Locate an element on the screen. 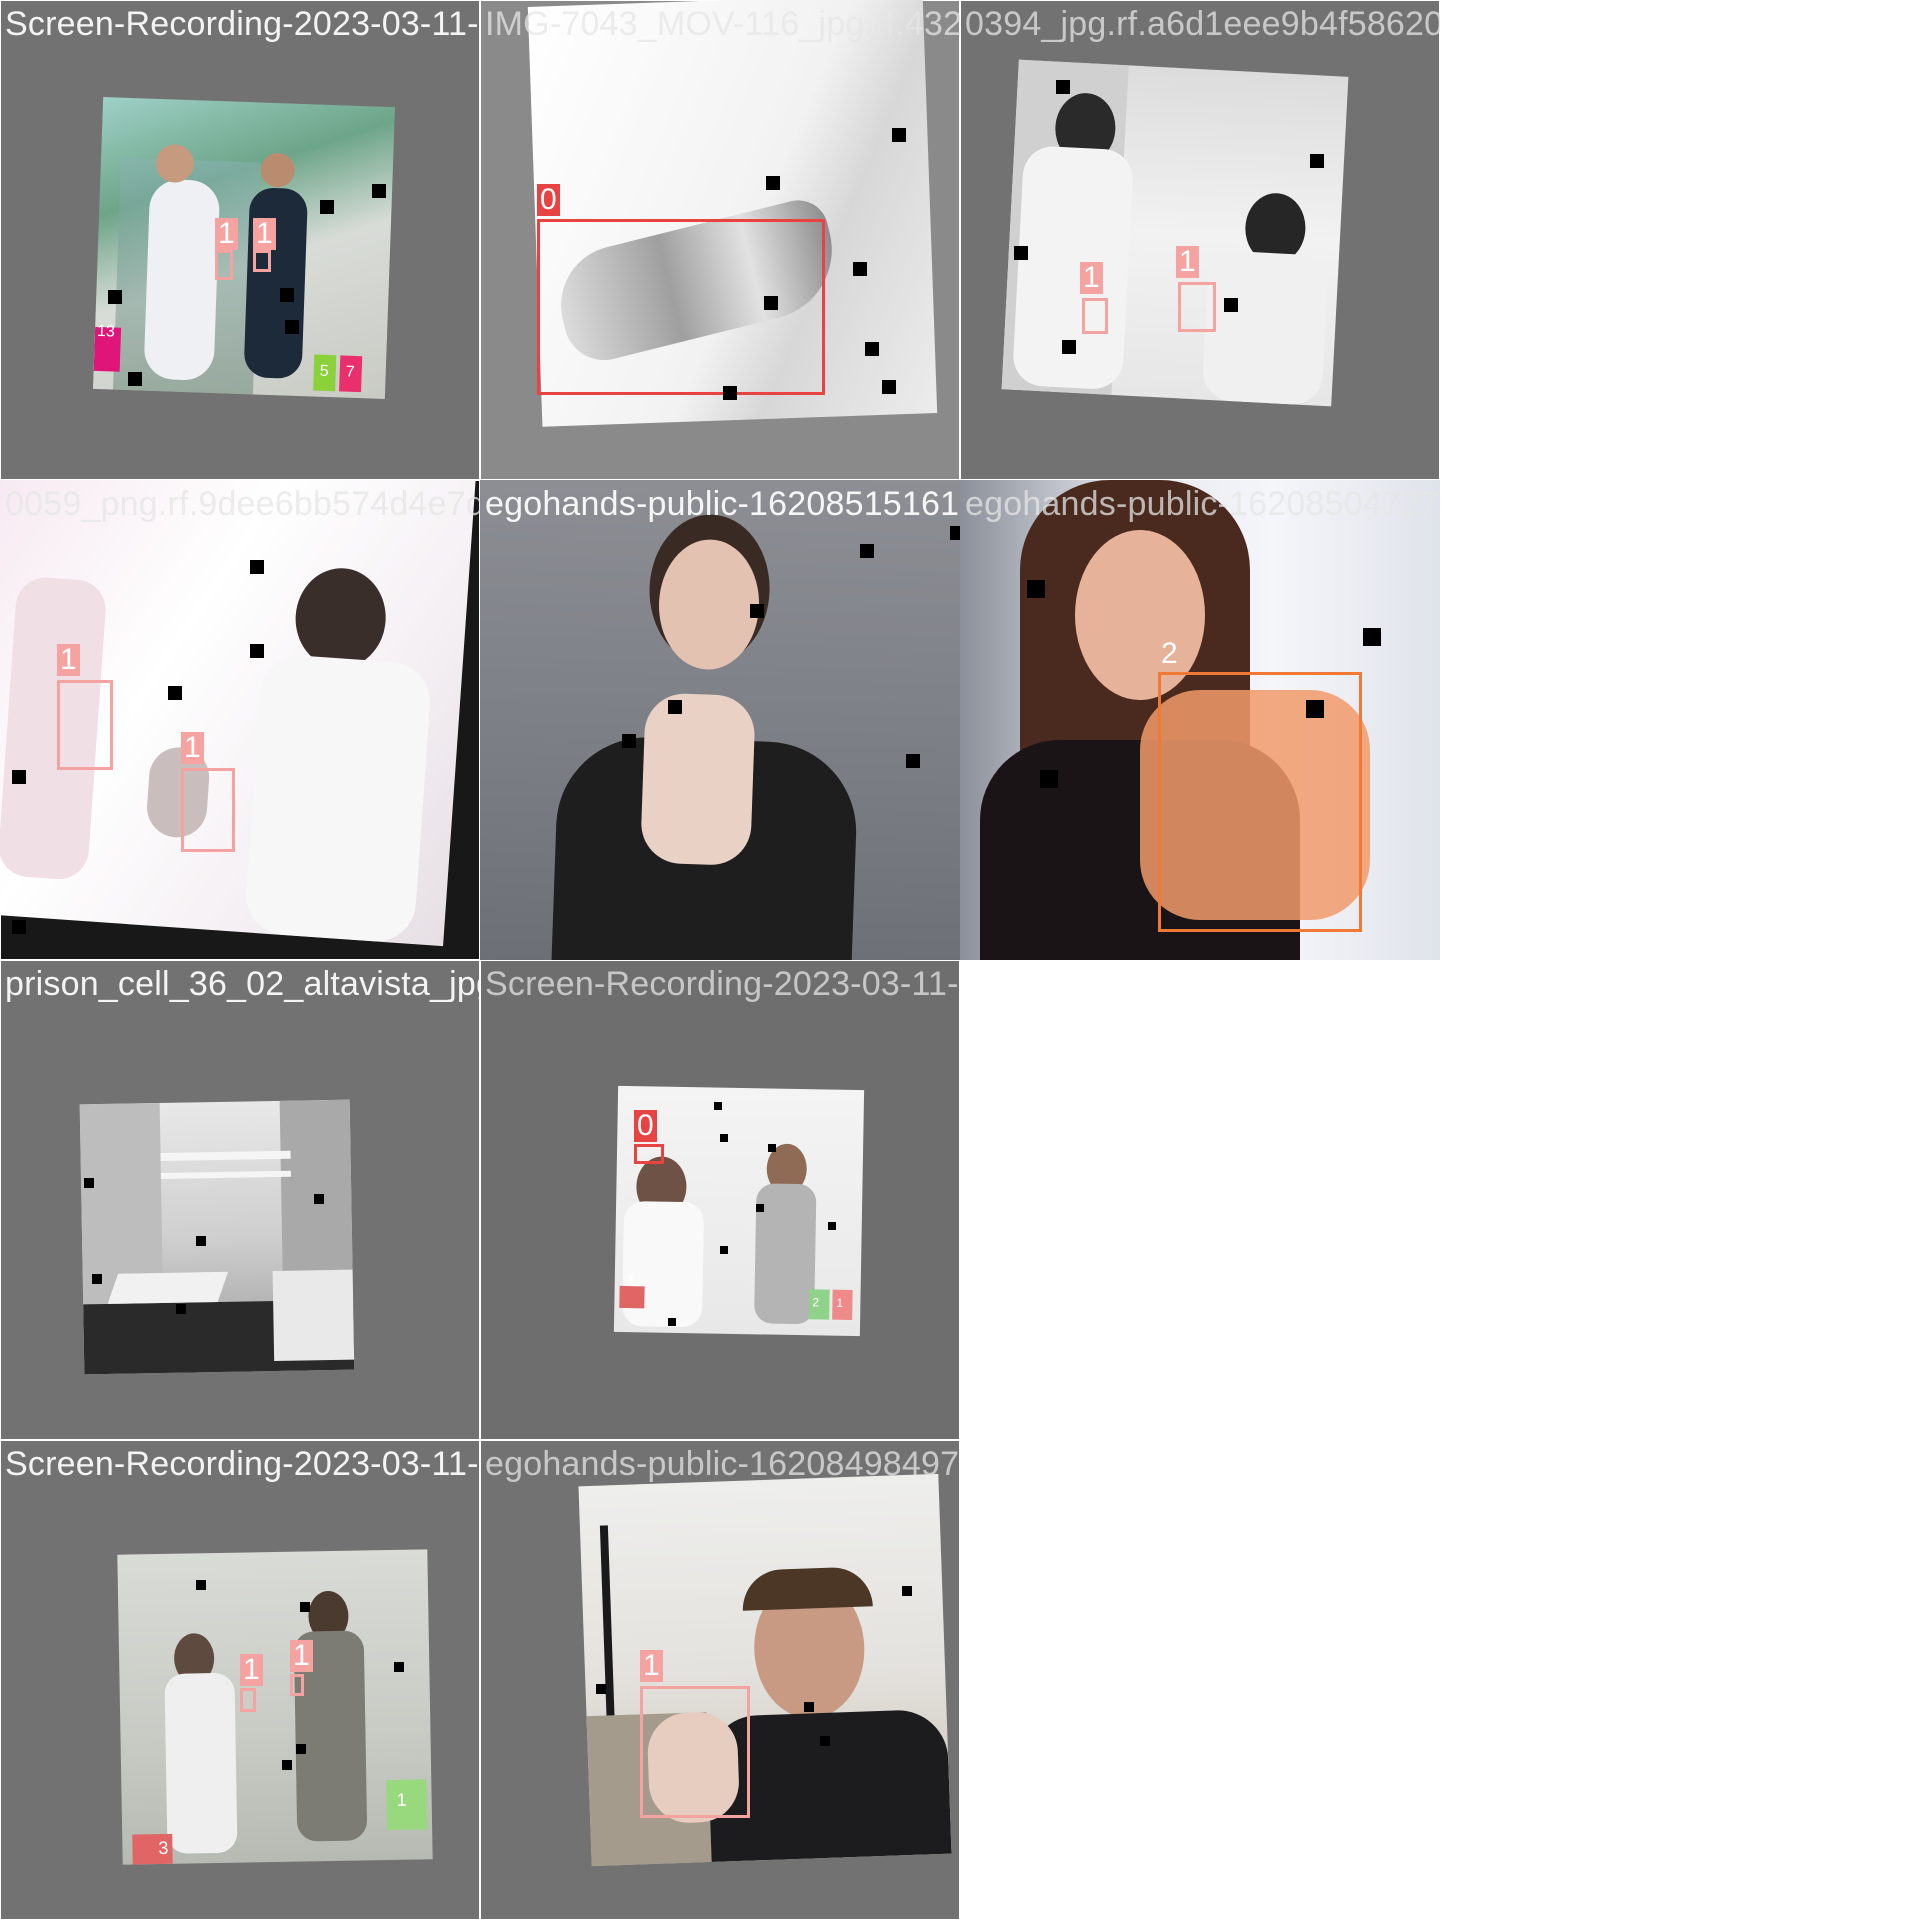  tile-3: 1 1 0394_jpg.rf.a6d1eee9b4f5862001d82dd7 is located at coordinates (1200, 240).